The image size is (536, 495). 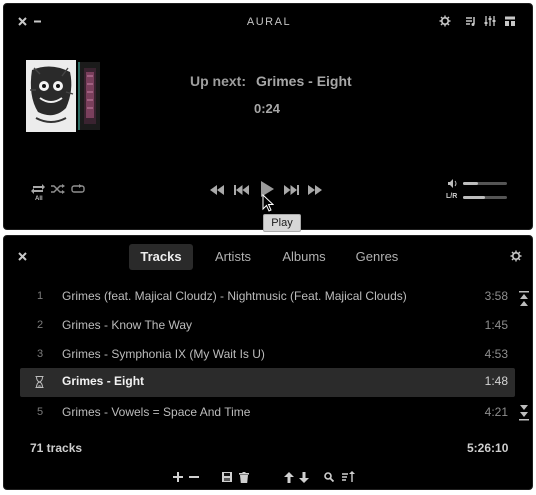 What do you see at coordinates (217, 190) in the screenshot?
I see `seek-backward-icon` at bounding box center [217, 190].